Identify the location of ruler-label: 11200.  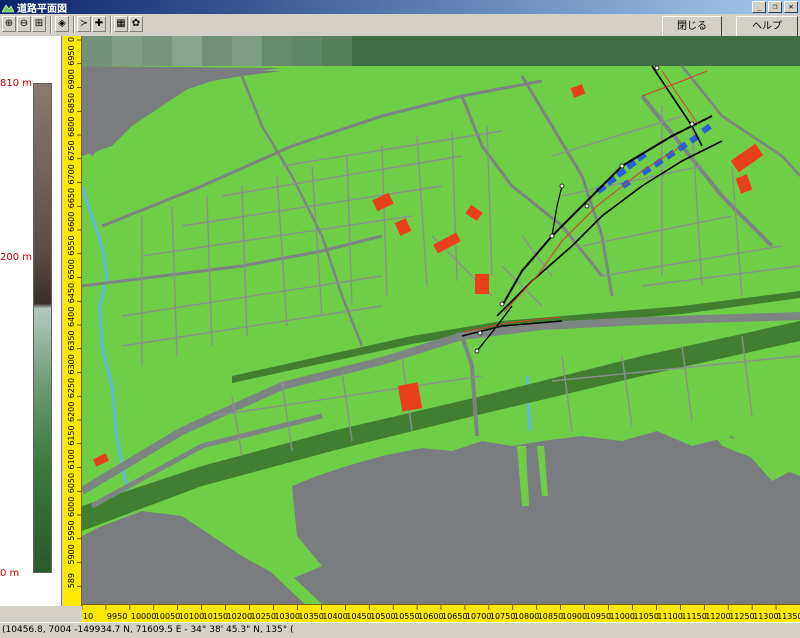
(717, 616).